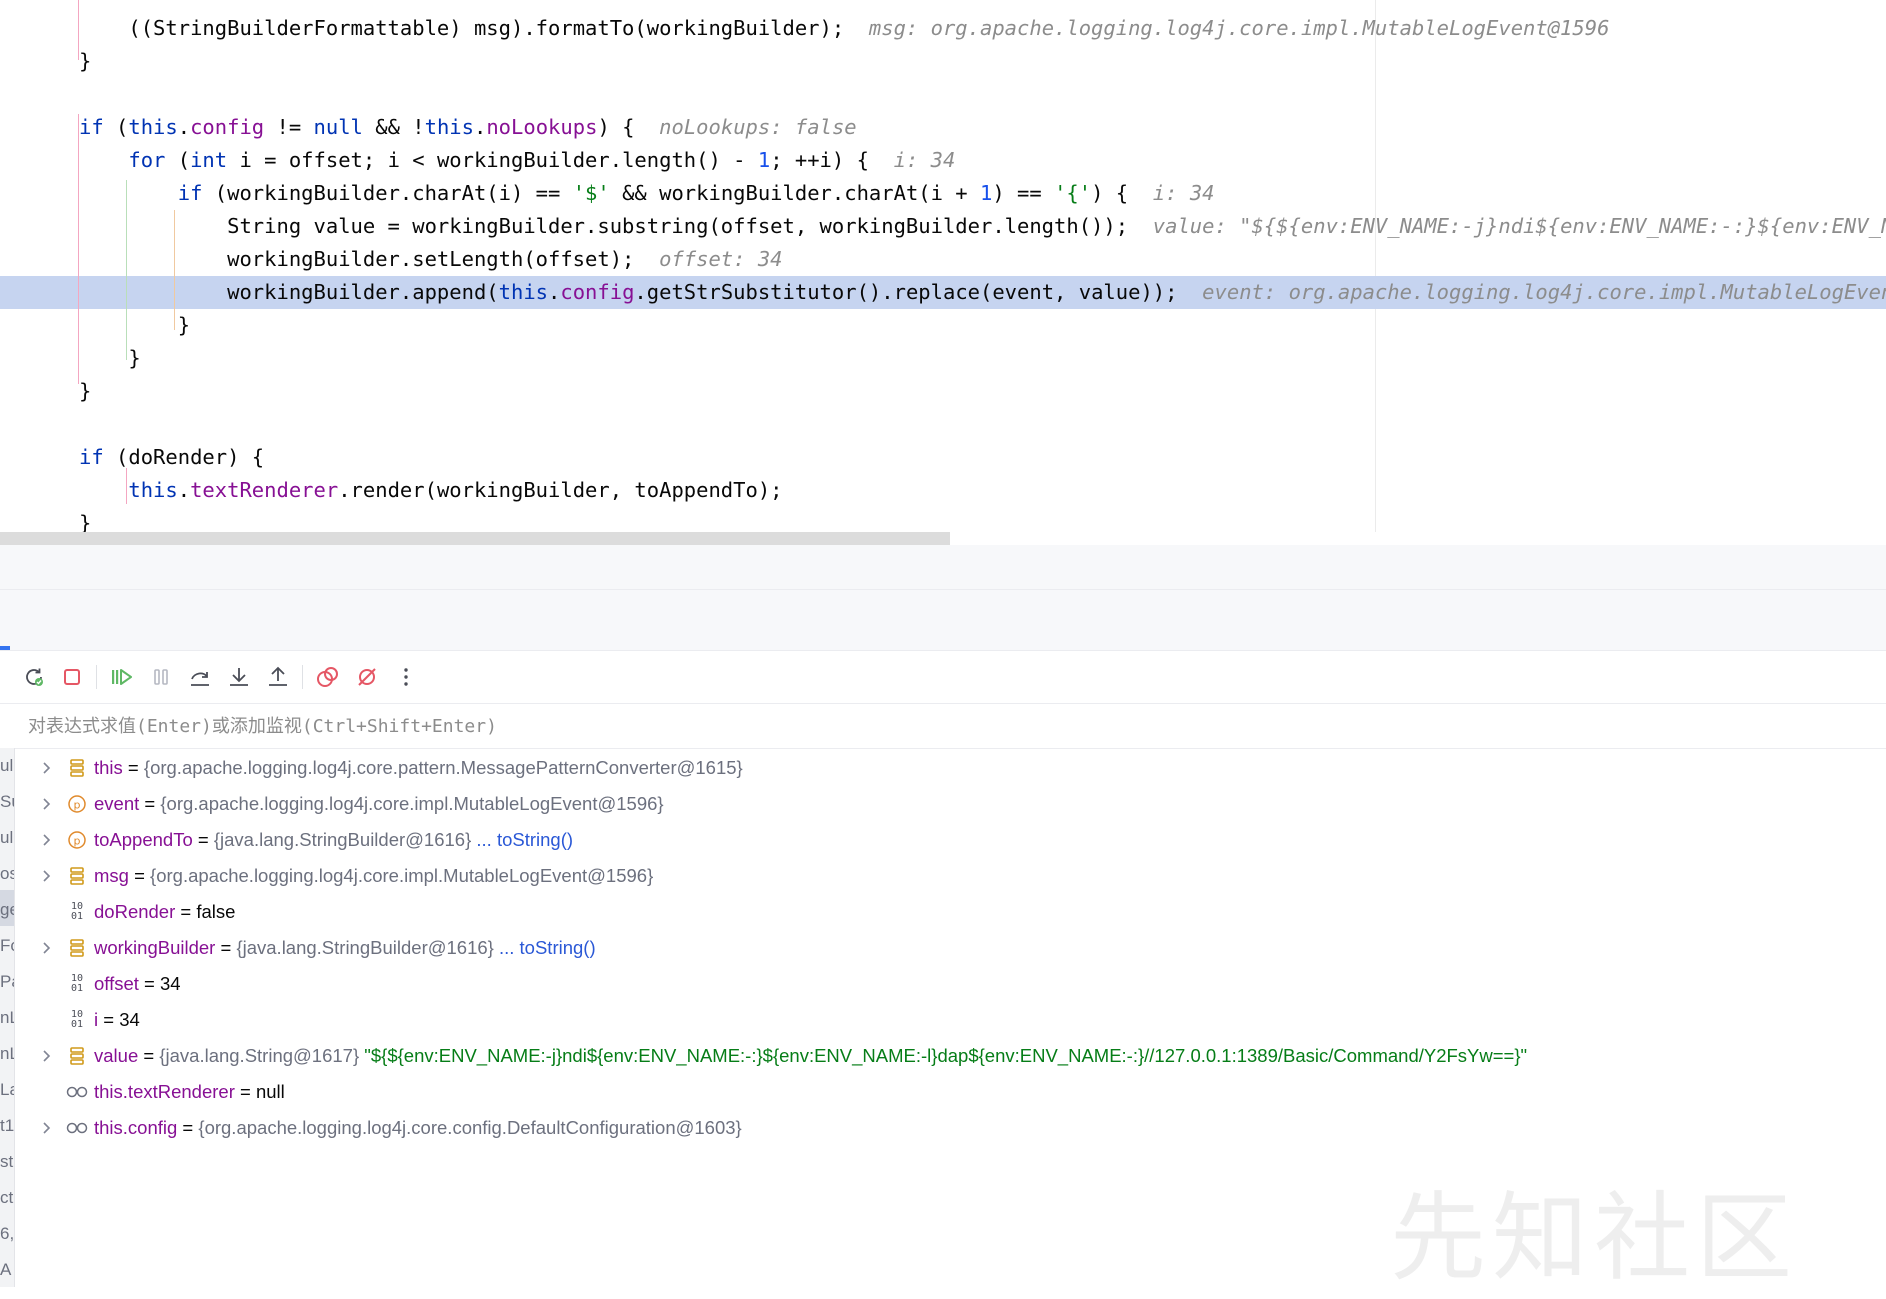 The width and height of the screenshot is (1886, 1299). I want to click on stop-button, so click(72, 677).